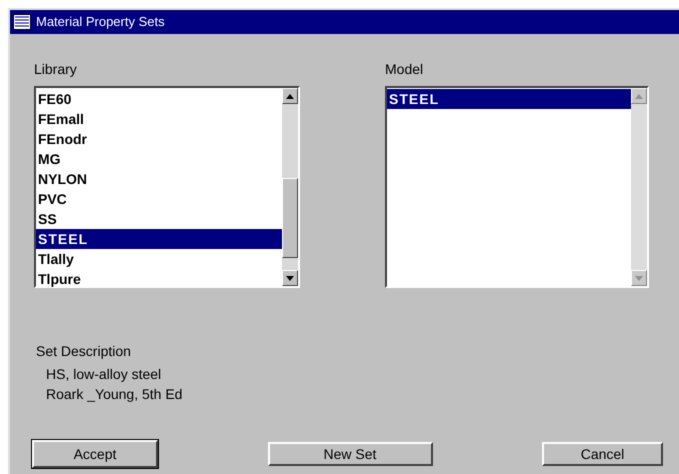 The height and width of the screenshot is (474, 679). What do you see at coordinates (602, 454) in the screenshot?
I see `dialog-button: Cancel` at bounding box center [602, 454].